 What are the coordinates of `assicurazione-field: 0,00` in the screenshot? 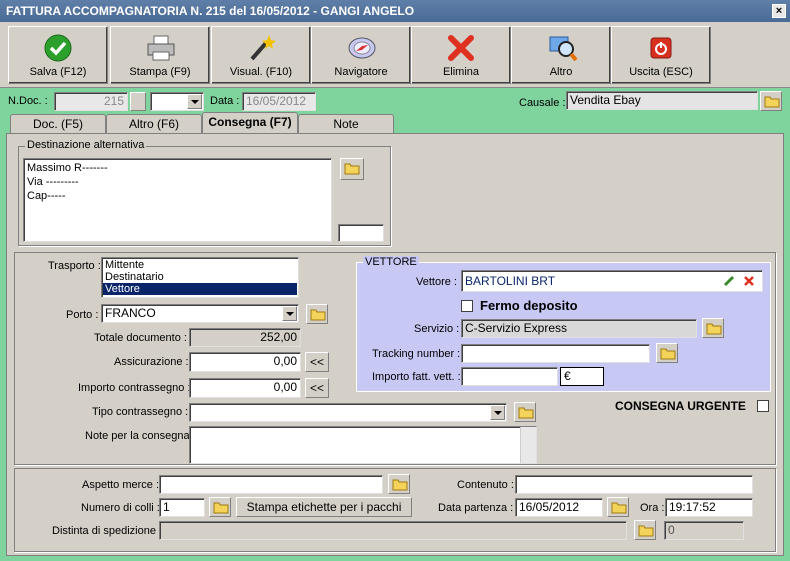 It's located at (245, 362).